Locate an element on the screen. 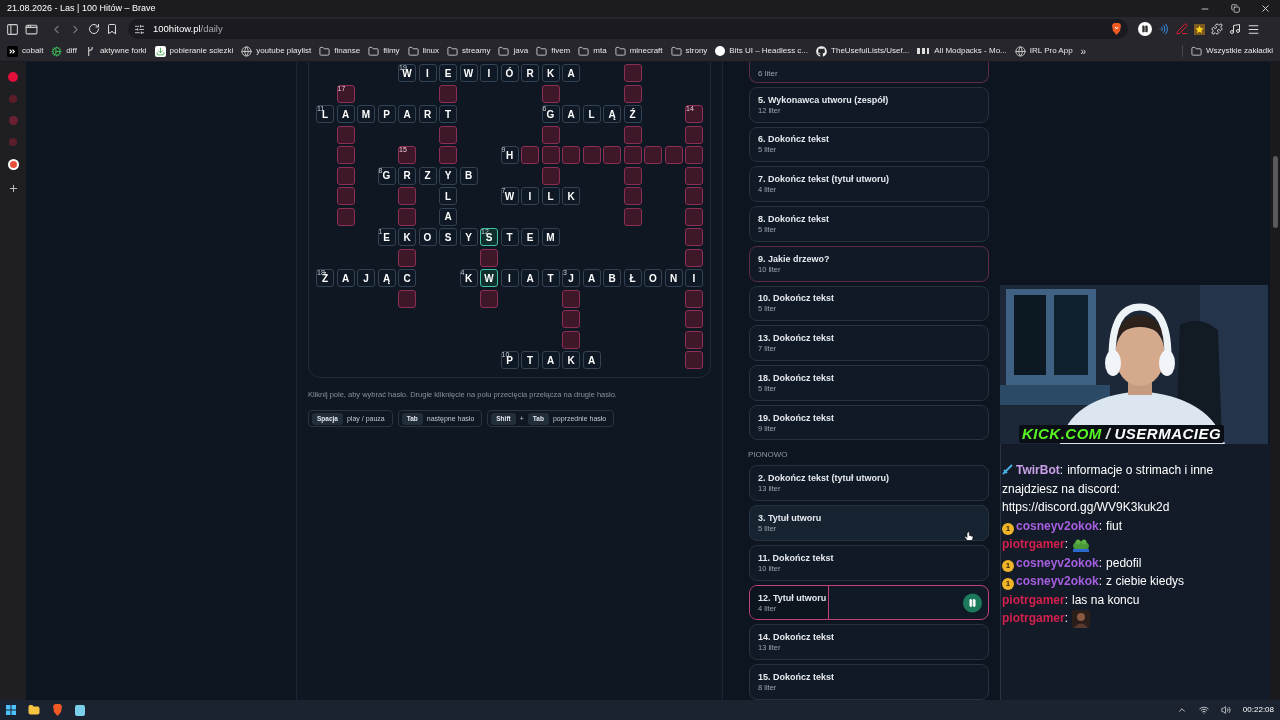 The height and width of the screenshot is (720, 1280). more-bookmarks-button: » is located at coordinates (1083, 51).